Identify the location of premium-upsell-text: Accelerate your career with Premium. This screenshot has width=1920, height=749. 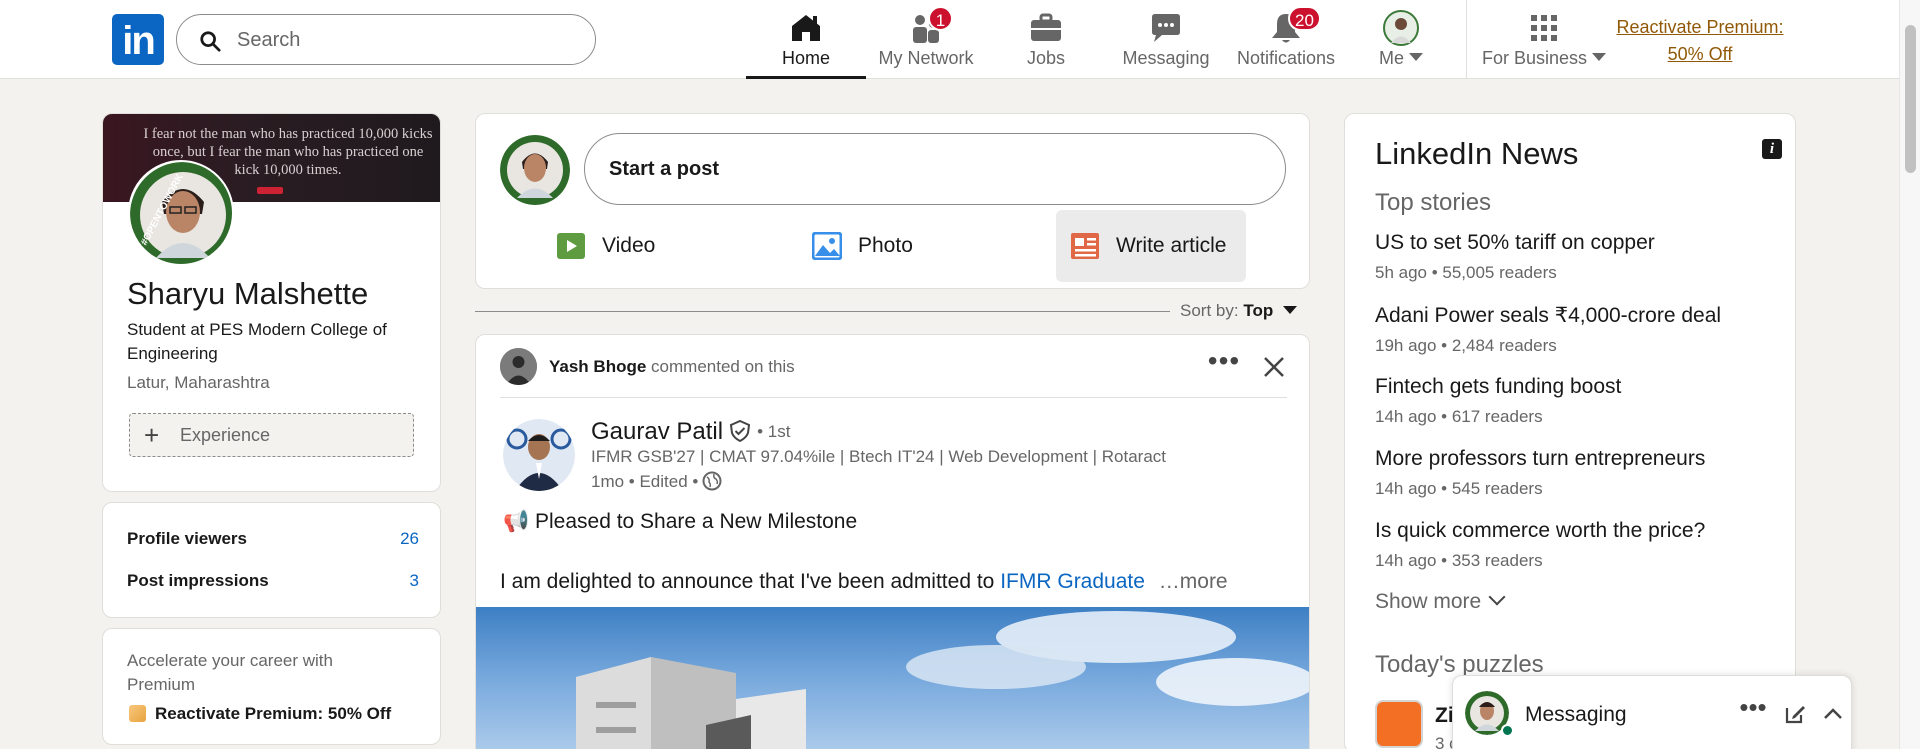
(230, 672).